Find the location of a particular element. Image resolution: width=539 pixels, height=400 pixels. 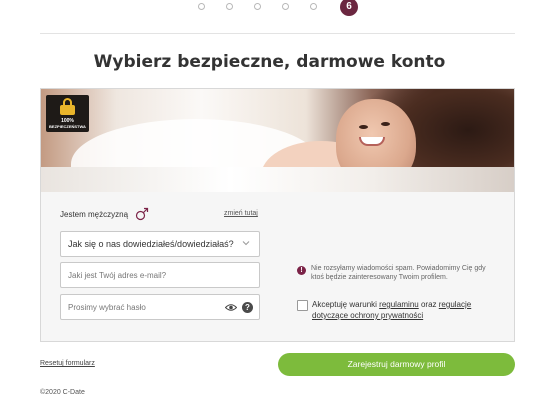

email-placeholder: Jaki jest Twój adres e-mail? is located at coordinates (117, 275).